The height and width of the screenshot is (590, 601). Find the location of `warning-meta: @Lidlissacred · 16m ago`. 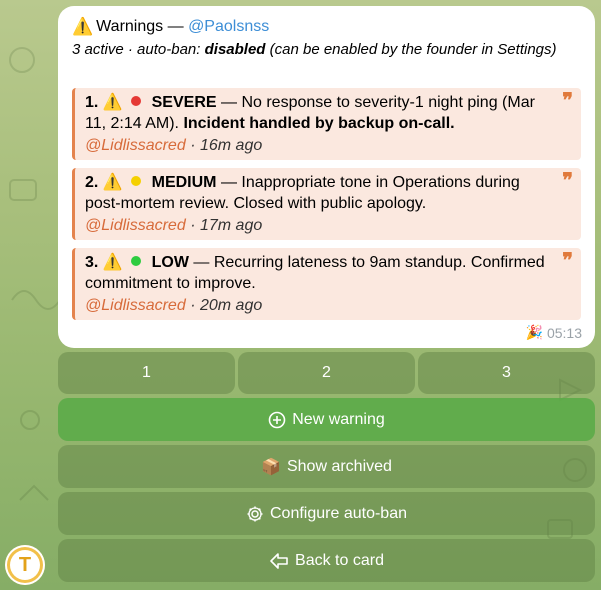

warning-meta: @Lidlissacred · 16m ago is located at coordinates (174, 145).